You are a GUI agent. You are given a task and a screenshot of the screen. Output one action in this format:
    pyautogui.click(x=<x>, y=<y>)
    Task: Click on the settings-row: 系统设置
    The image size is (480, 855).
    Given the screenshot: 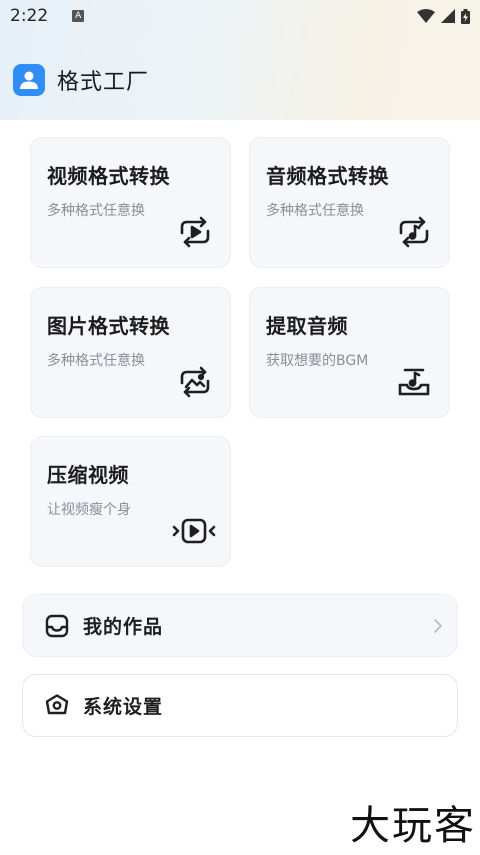 What is the action you would take?
    pyautogui.click(x=240, y=705)
    